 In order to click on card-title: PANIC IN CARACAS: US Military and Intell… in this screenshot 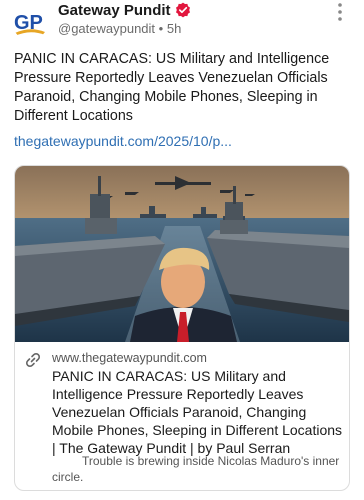, I will do `click(198, 412)`.